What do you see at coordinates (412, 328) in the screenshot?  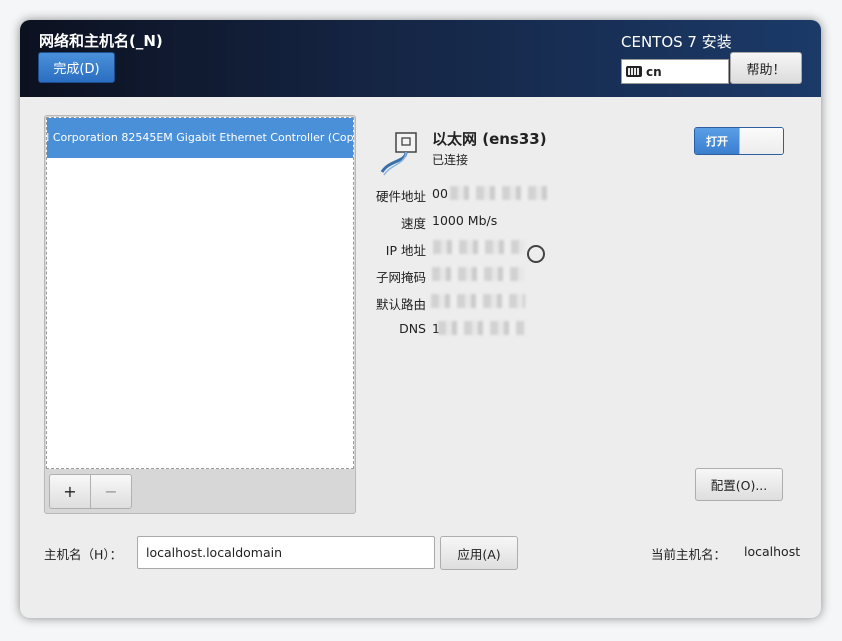 I see `dns-label: DNS` at bounding box center [412, 328].